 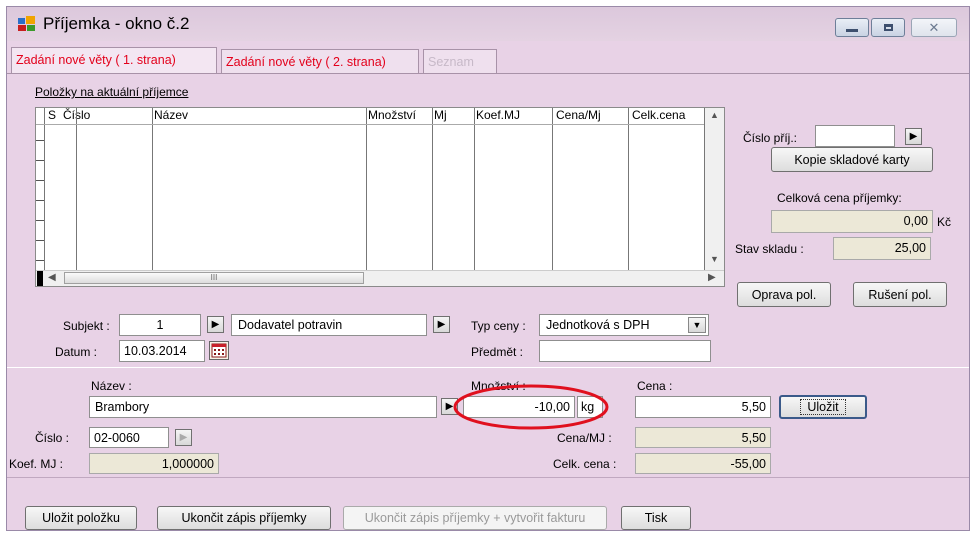 I want to click on ulozit-button: Uložit, so click(x=823, y=407).